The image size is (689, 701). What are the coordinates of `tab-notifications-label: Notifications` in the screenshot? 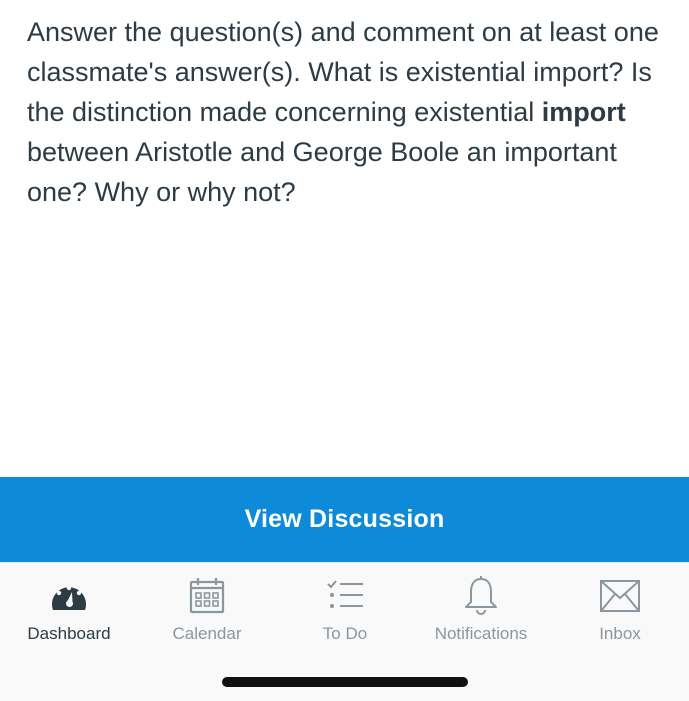 It's located at (481, 633).